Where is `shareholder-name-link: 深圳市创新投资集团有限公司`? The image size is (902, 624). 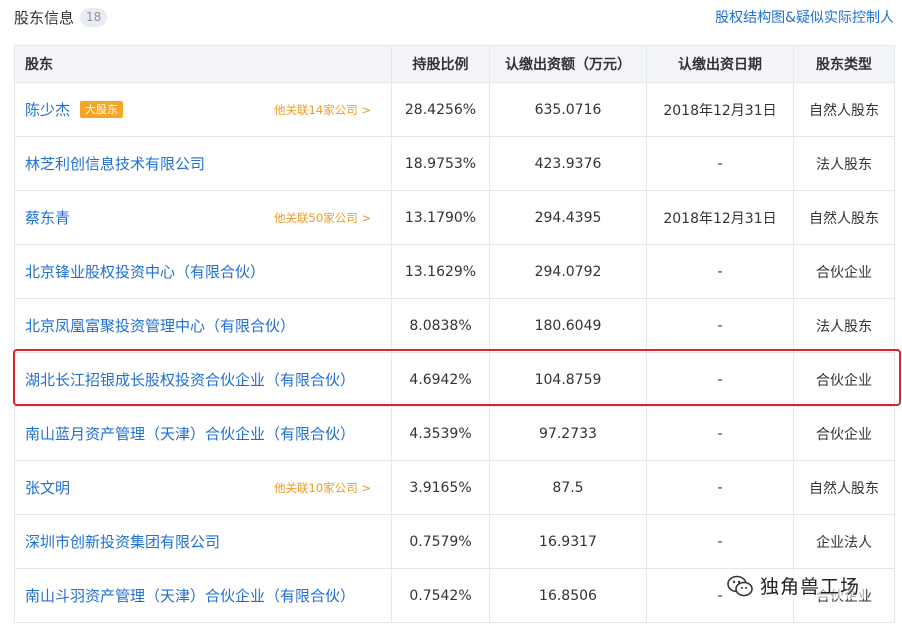
shareholder-name-link: 深圳市创新投资集团有限公司 is located at coordinates (122, 542).